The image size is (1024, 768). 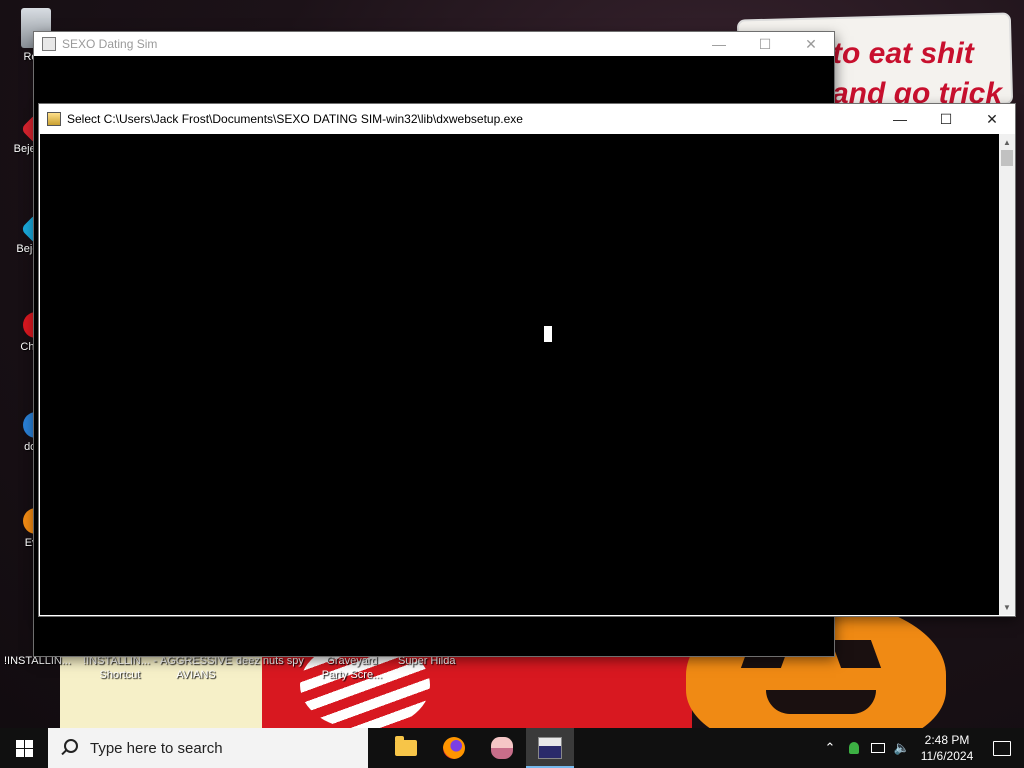 I want to click on wallpaper-text-line-1: to eat shit, so click(x=903, y=53).